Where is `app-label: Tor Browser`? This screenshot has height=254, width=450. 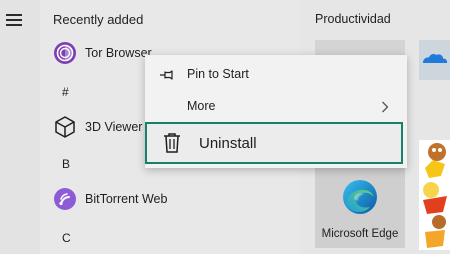 app-label: Tor Browser is located at coordinates (118, 53).